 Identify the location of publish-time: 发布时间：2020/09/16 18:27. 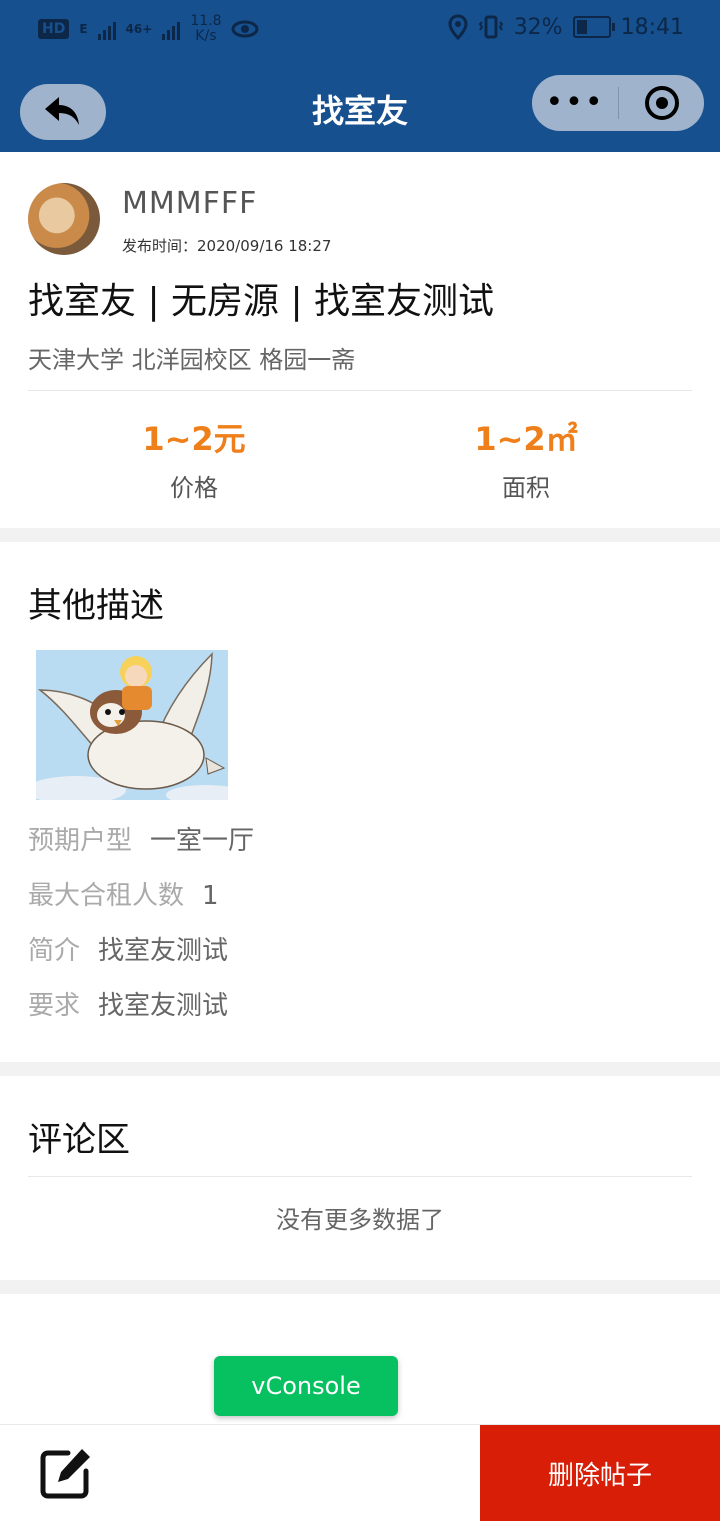
(227, 246).